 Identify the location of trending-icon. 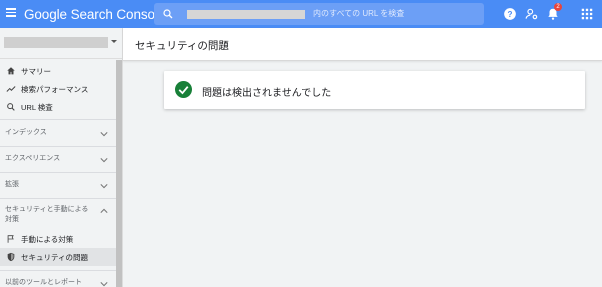
(11, 89).